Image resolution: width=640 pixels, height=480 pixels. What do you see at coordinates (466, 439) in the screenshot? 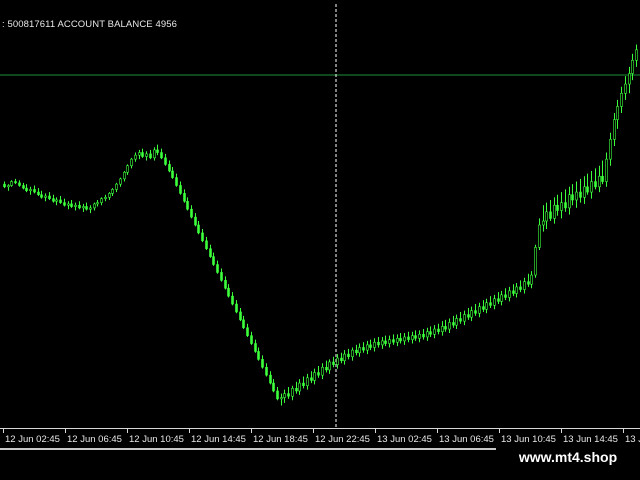
I see `time-axis-label: 13 Jun 06:45` at bounding box center [466, 439].